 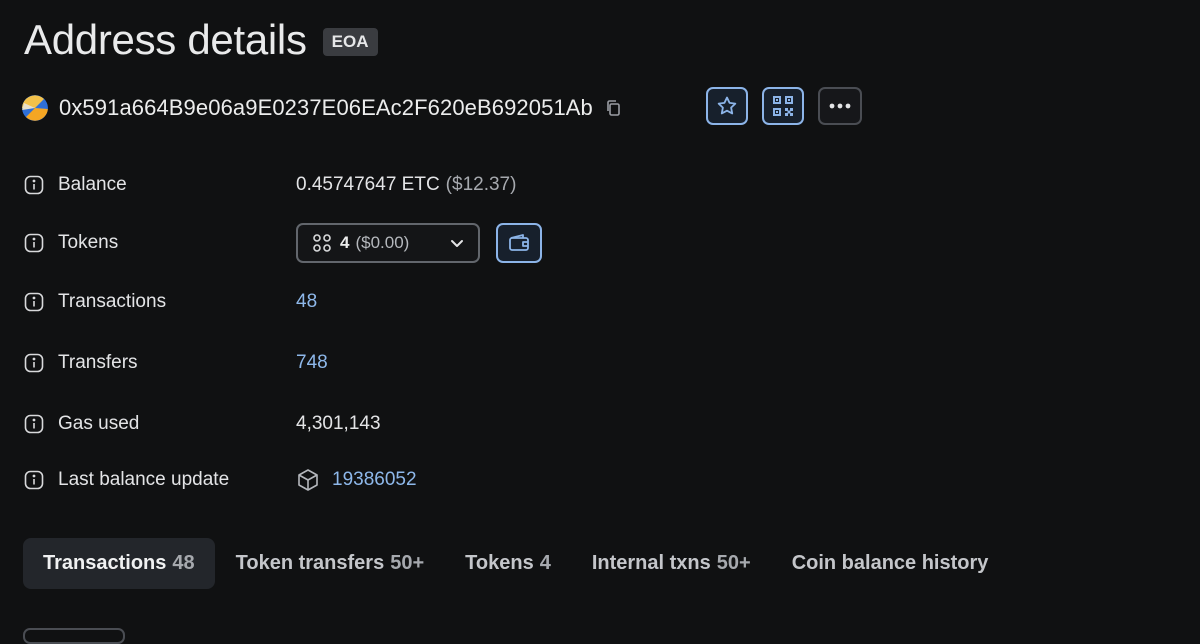 I want to click on tokens-row: Tokens 4 ($0.00), so click(x=283, y=243).